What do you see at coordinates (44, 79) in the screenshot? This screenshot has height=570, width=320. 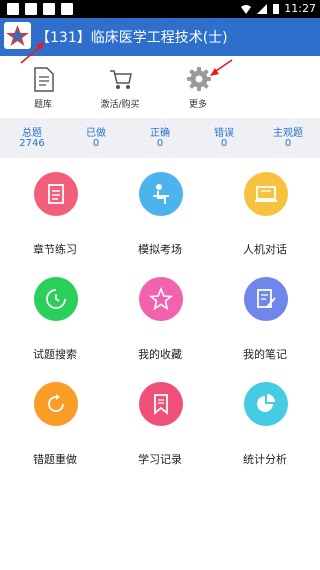 I see `document-icon` at bounding box center [44, 79].